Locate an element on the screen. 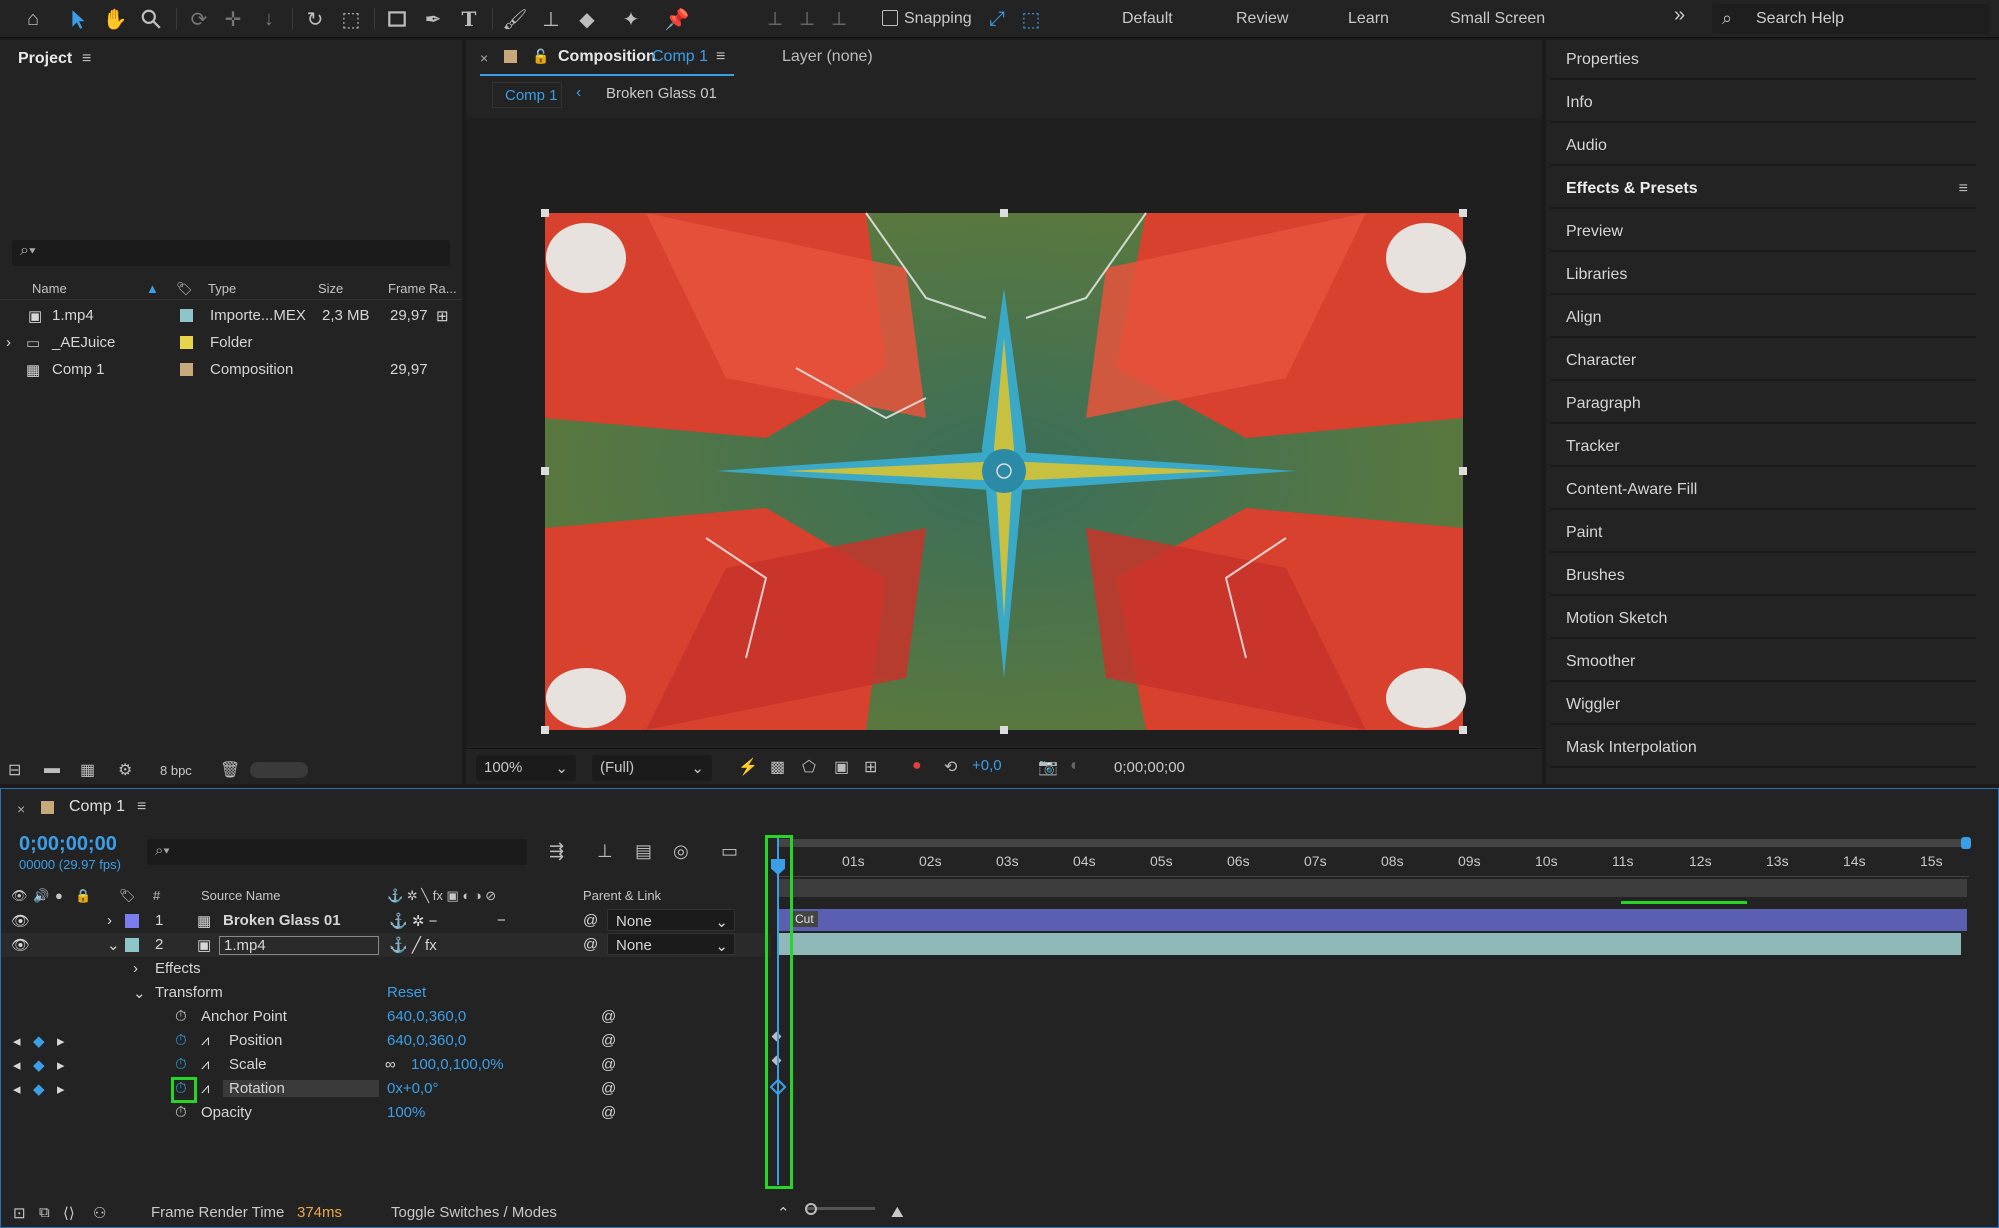 This screenshot has height=1228, width=1999. show-snapshot-icon: ◐ is located at coordinates (1075, 766).